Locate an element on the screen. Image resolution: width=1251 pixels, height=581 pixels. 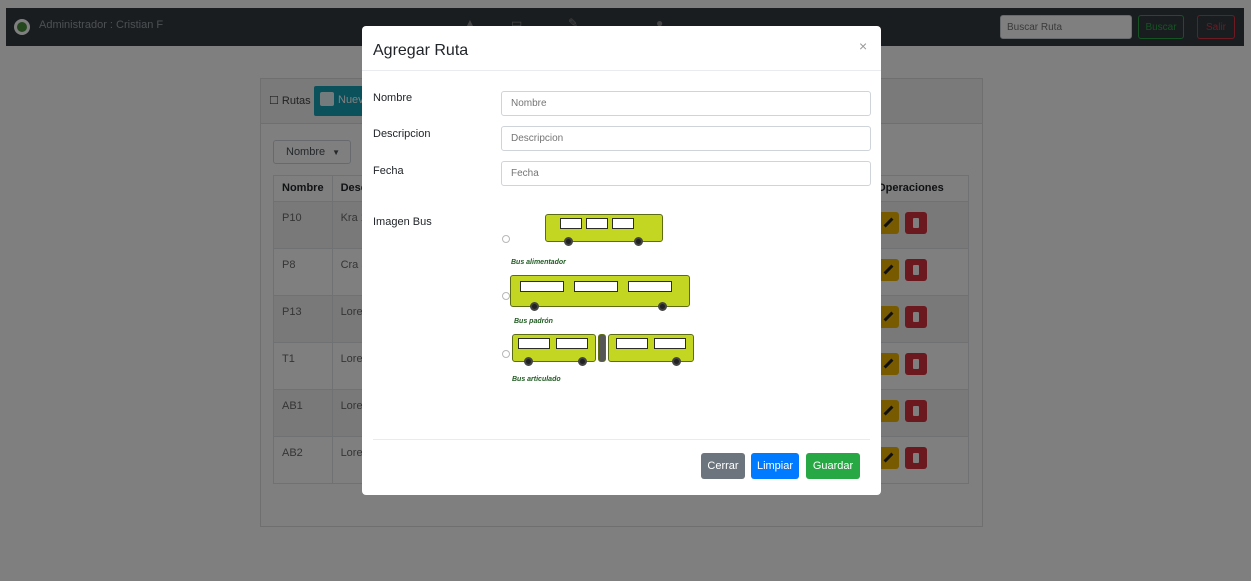
bus-padron-image is located at coordinates (601, 294).